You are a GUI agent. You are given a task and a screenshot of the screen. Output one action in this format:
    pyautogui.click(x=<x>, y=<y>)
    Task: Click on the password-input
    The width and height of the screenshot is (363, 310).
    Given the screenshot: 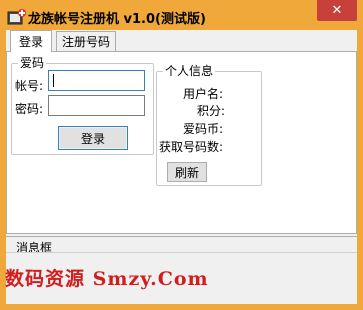 What is the action you would take?
    pyautogui.click(x=96, y=105)
    